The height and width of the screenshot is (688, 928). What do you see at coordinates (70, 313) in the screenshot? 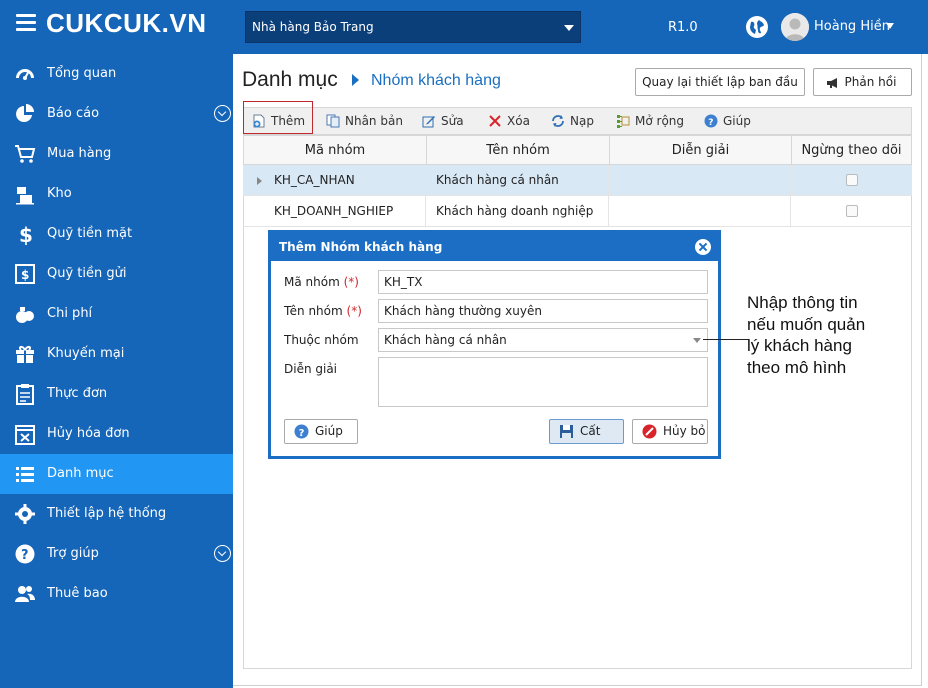
I see `sidebar-item-label: Chi phí` at bounding box center [70, 313].